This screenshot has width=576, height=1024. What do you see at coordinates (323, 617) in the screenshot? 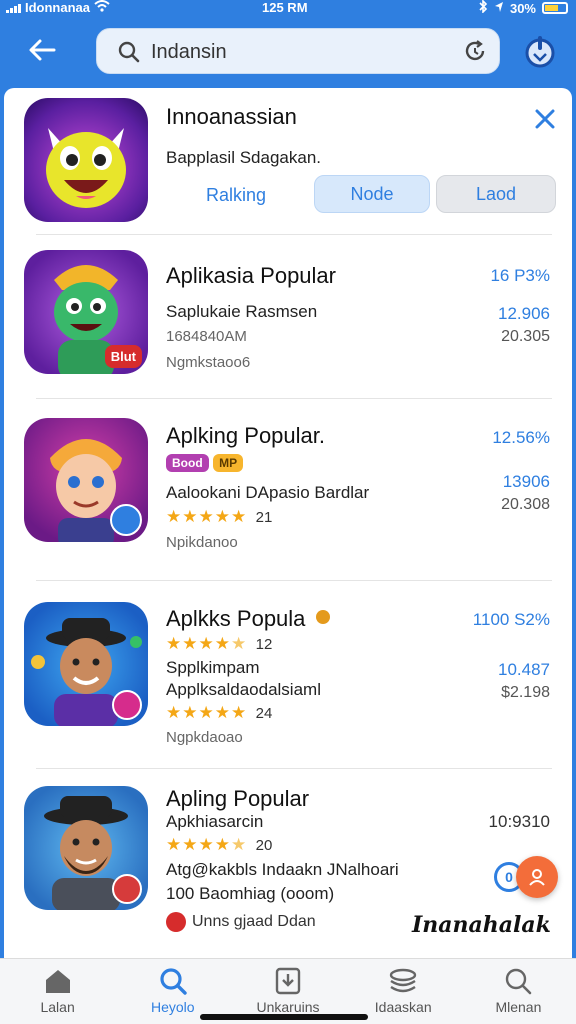
I see `medal-icon` at bounding box center [323, 617].